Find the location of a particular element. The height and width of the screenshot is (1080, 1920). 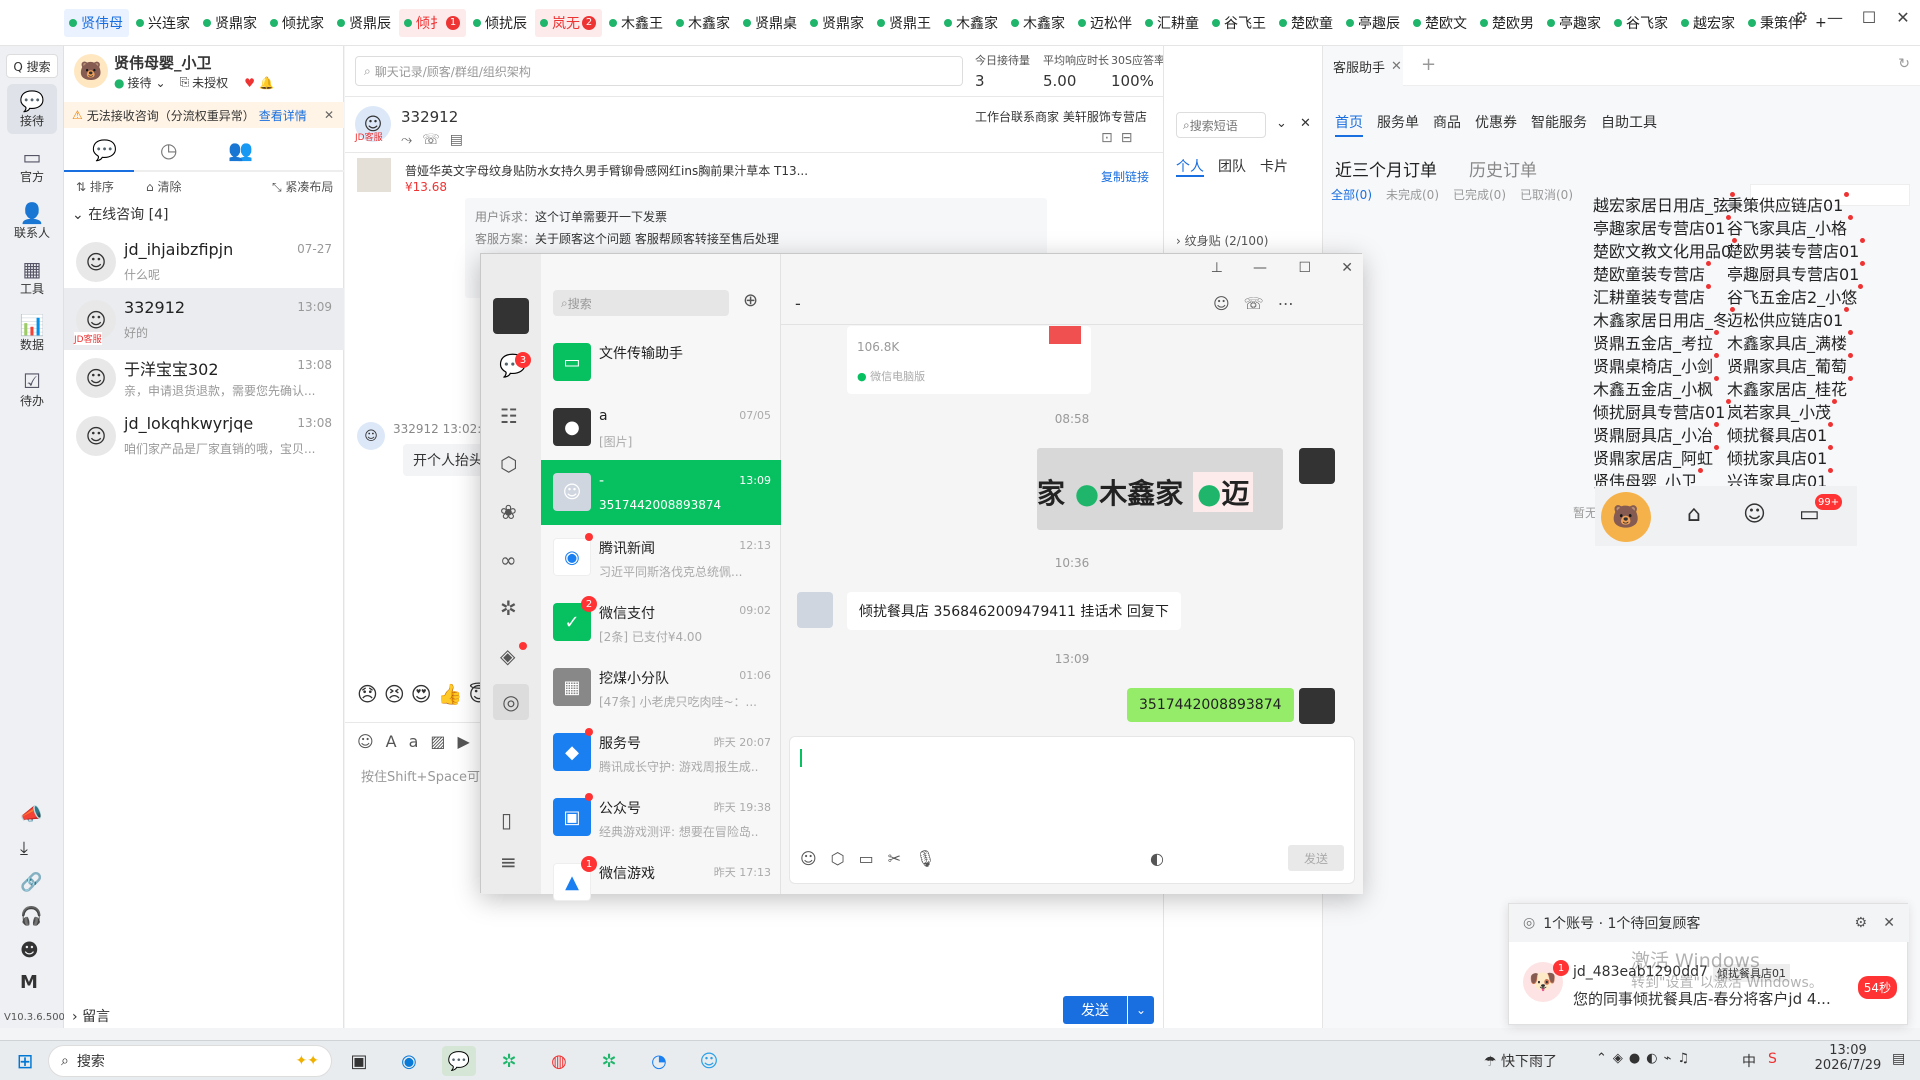

headset-icon: 🎧 is located at coordinates (31, 916).